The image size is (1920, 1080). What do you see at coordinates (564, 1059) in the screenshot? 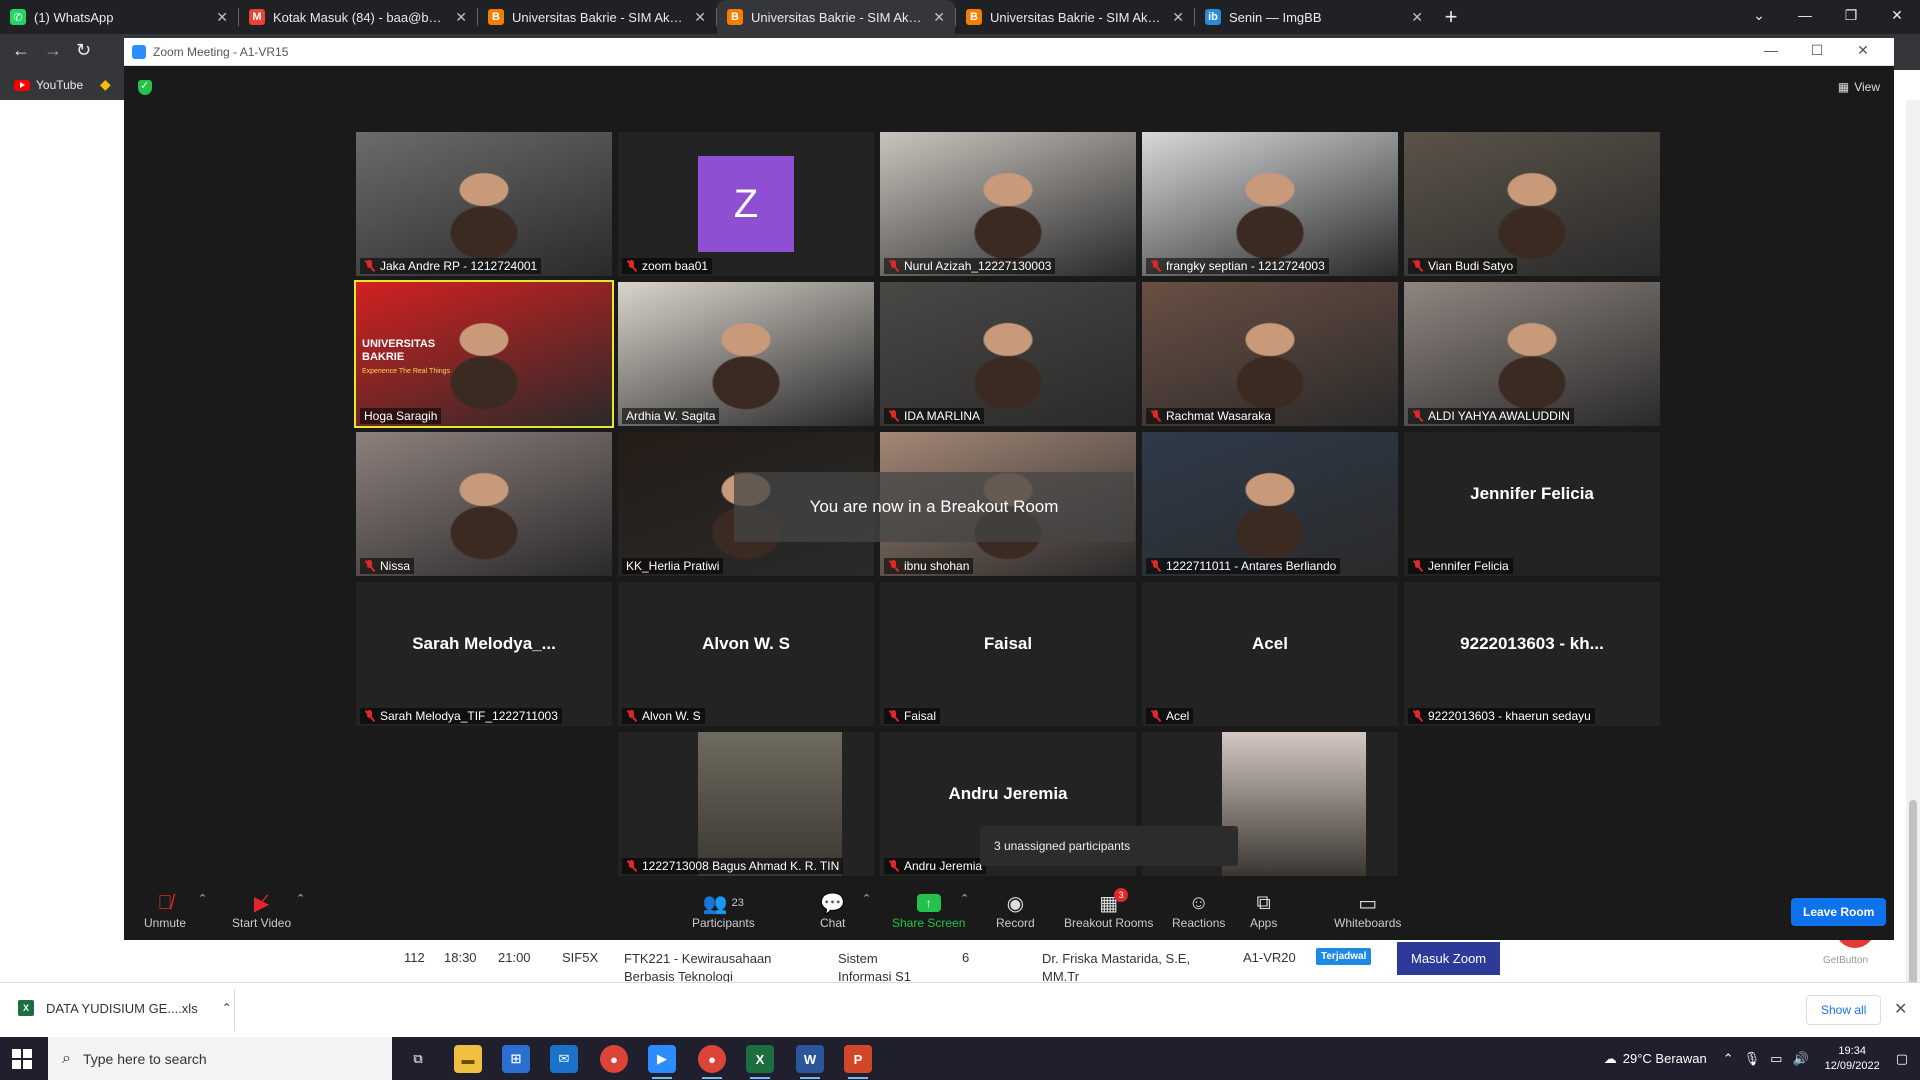
I see `mail-icon: ✉` at bounding box center [564, 1059].